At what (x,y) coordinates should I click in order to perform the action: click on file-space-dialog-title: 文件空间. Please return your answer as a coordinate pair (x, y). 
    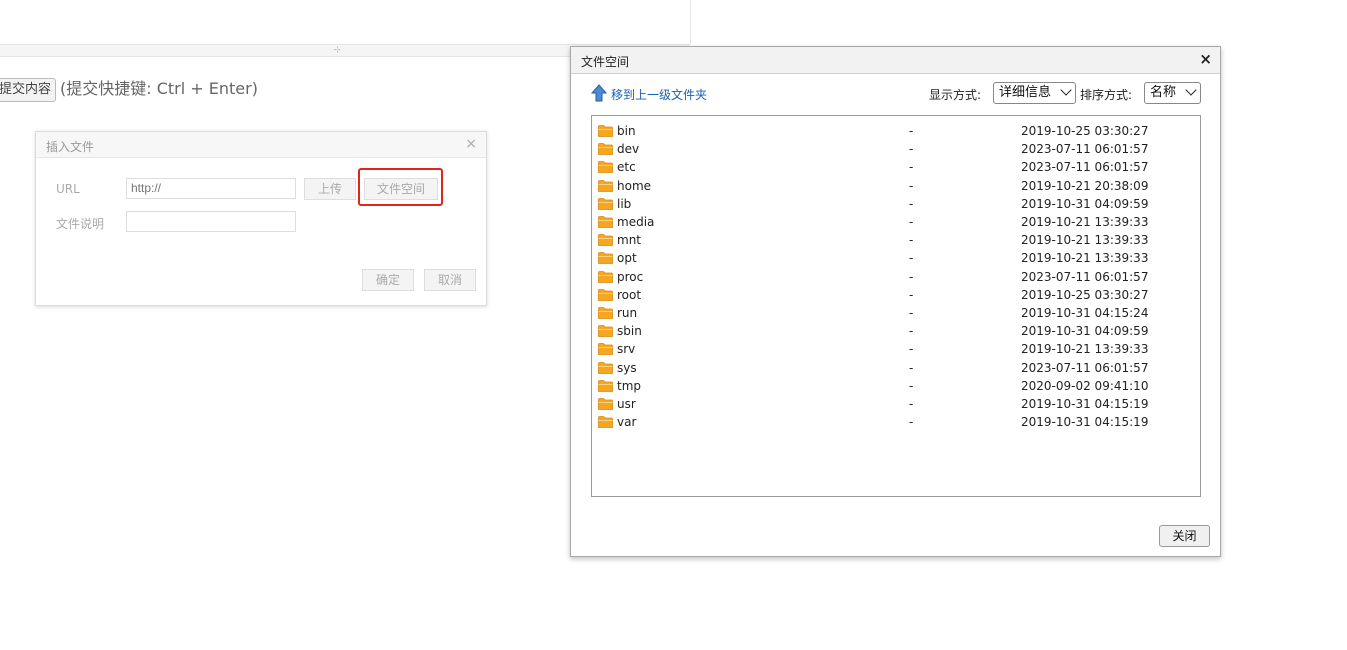
    Looking at the image, I should click on (605, 62).